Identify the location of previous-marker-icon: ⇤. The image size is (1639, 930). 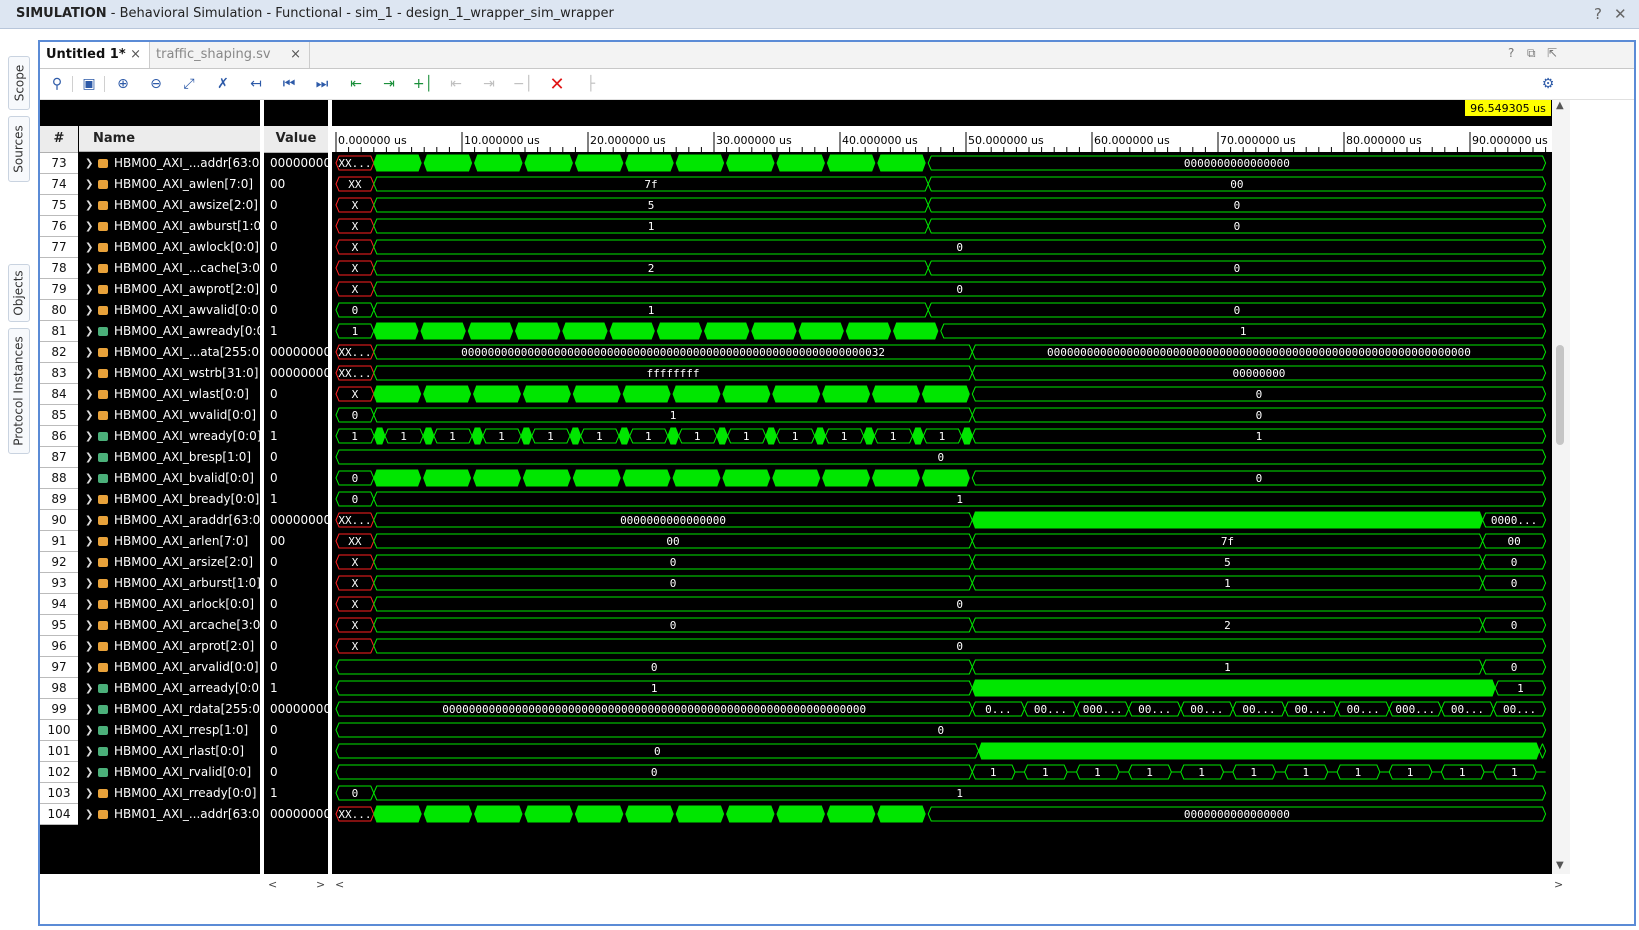
(456, 84).